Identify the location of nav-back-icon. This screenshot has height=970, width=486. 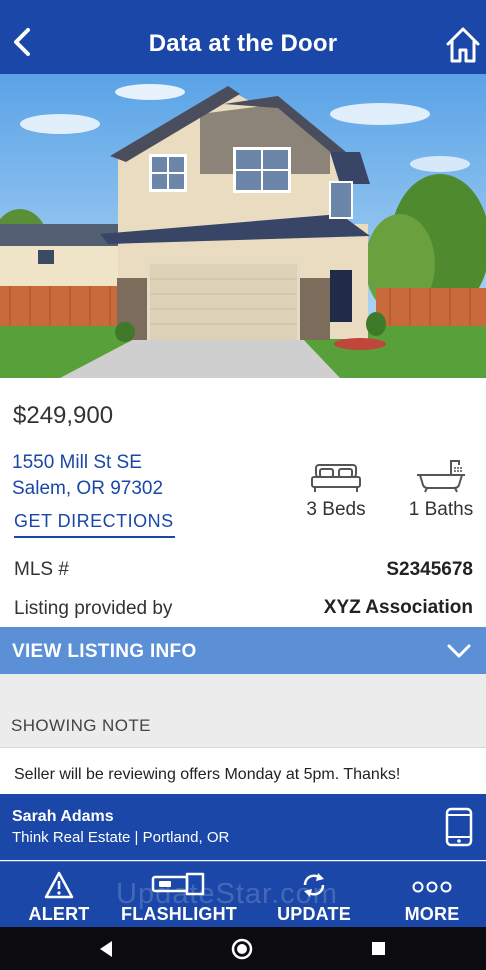
(106, 948).